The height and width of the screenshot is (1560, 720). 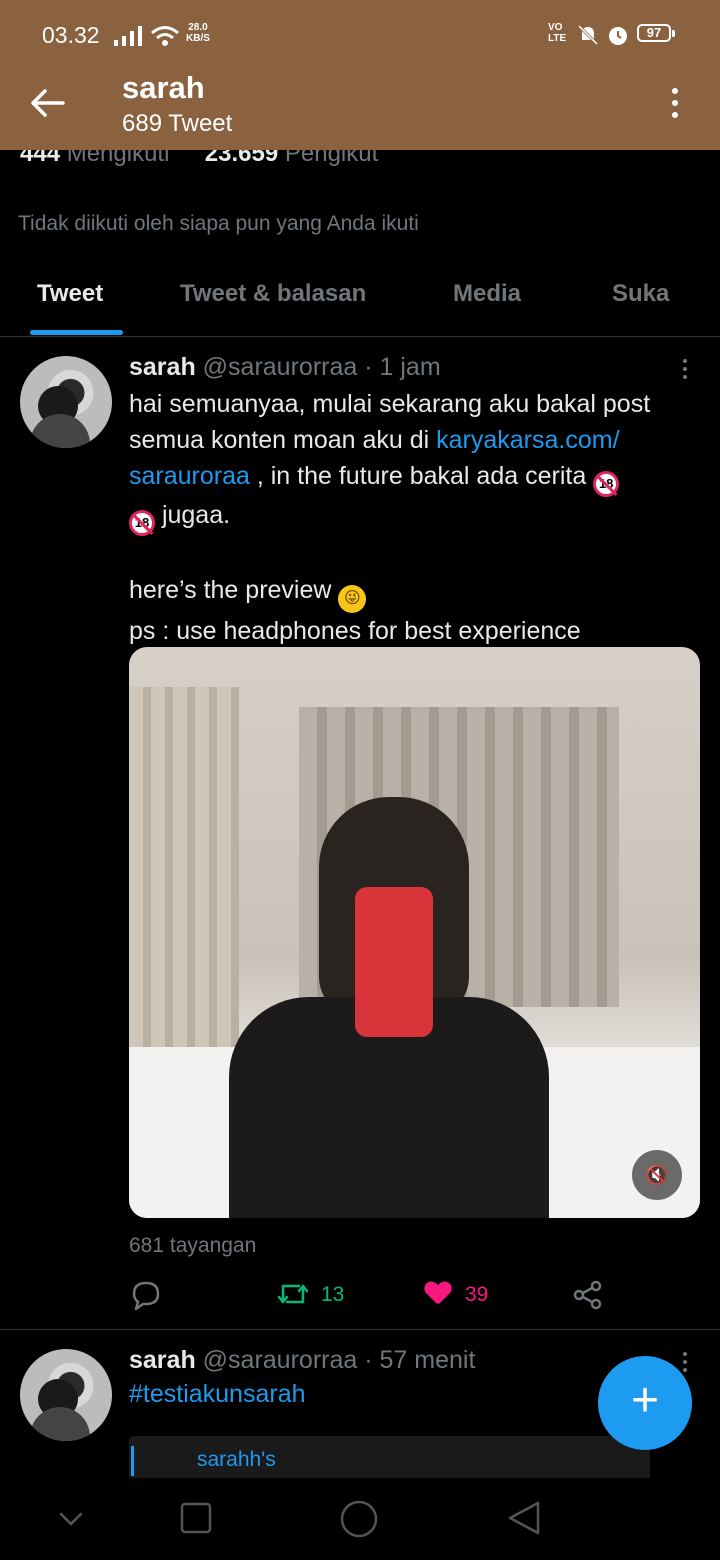 I want to click on tweet-line: 18 jugaa., so click(x=409, y=516).